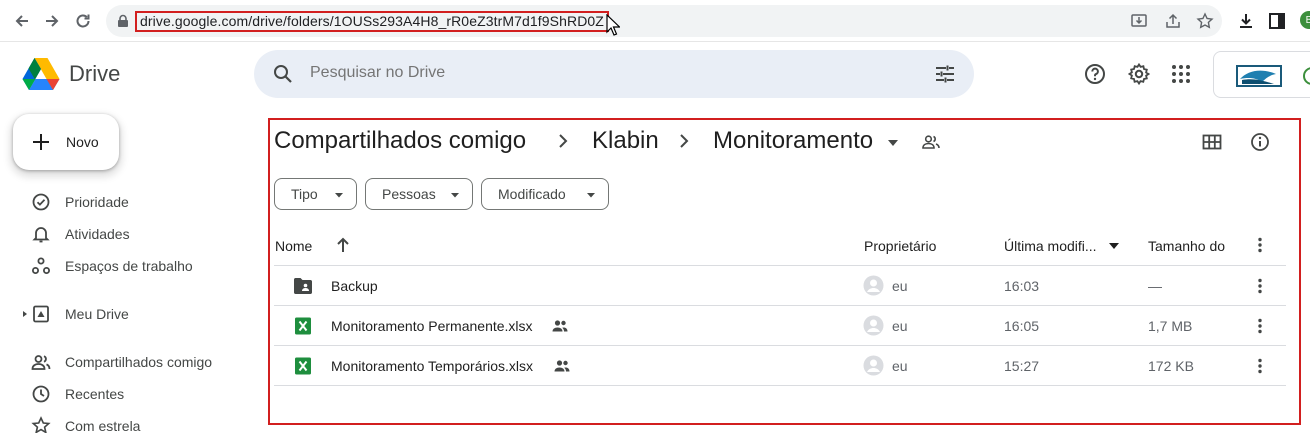 The width and height of the screenshot is (1310, 433). I want to click on install-app-icon, so click(1139, 21).